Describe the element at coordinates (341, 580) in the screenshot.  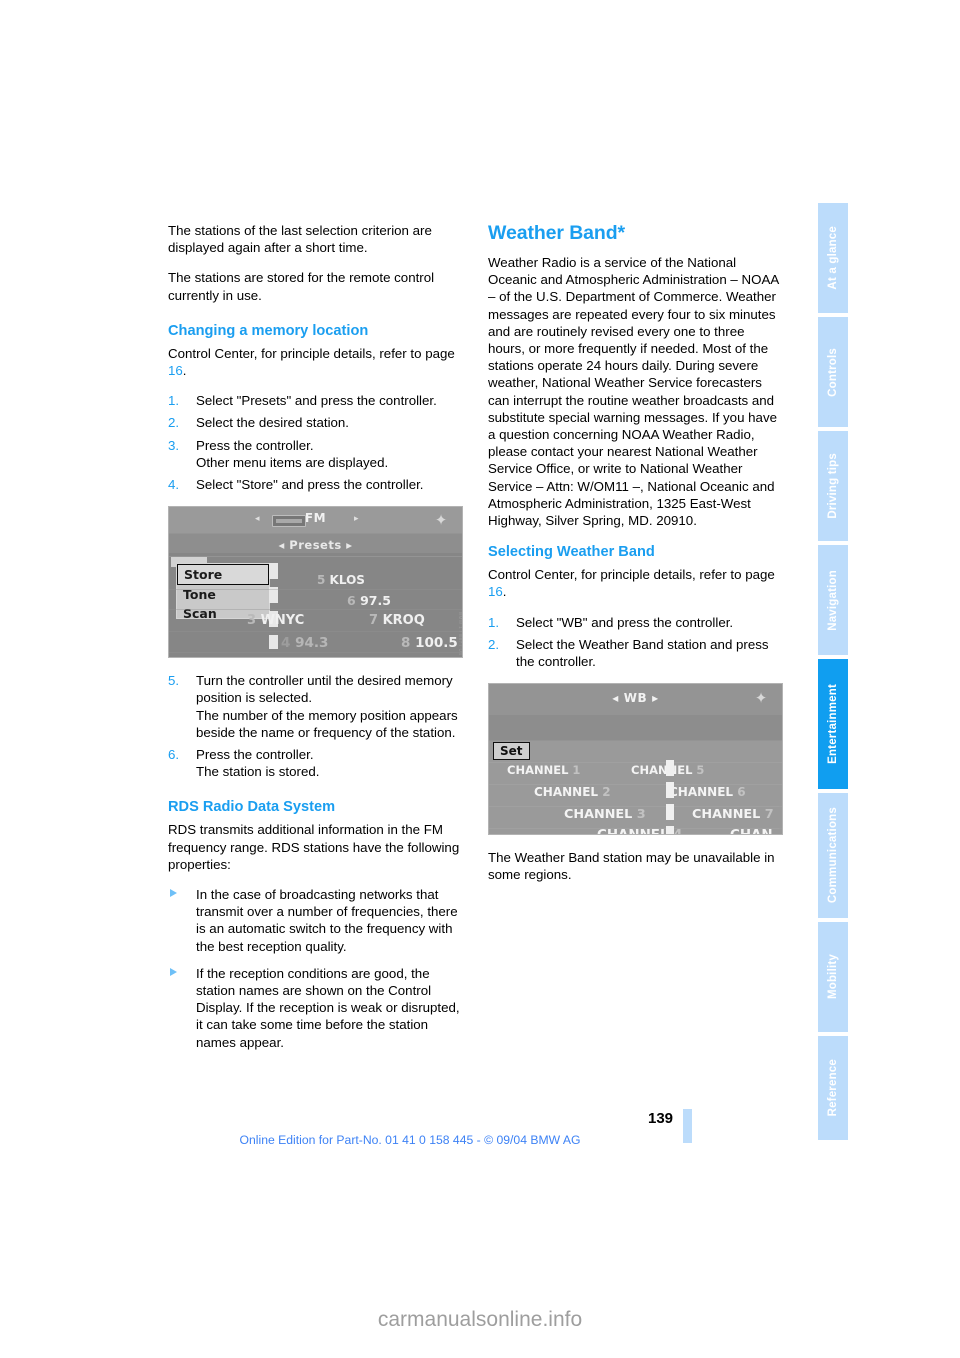
I see `fm-preset-5: 5 KLOS` at that location.